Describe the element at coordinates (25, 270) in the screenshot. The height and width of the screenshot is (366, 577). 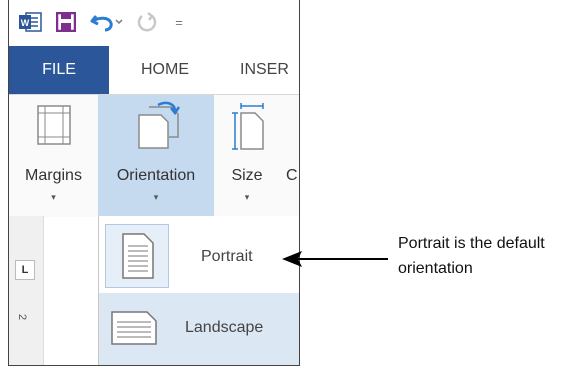
I see `tab-selector-icon: L` at that location.